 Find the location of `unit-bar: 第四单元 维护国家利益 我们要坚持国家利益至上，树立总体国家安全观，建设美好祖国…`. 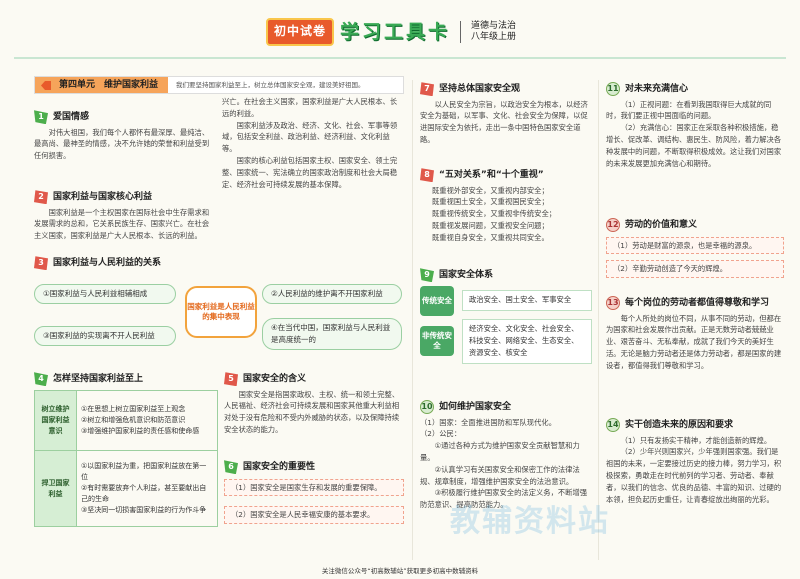

unit-bar: 第四单元 维护国家利益 我们要坚持国家利益至上，树立总体国家安全观，建设美好祖国… is located at coordinates (219, 85).